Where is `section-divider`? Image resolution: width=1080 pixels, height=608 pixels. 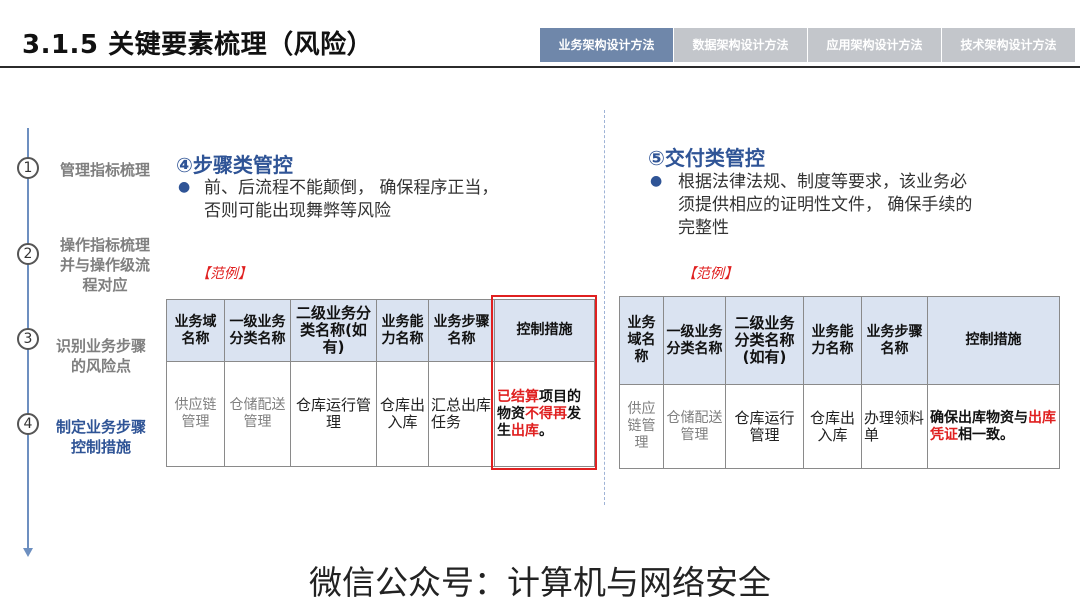
section-divider is located at coordinates (604, 307).